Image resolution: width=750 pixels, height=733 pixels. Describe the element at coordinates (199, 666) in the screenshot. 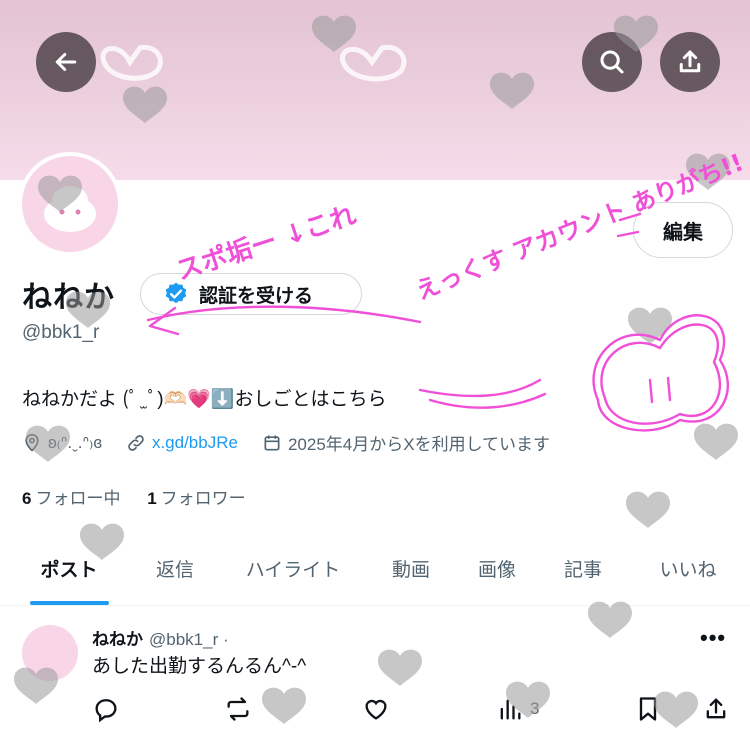

I see `post-text: あした出勤するんるん^-^` at that location.